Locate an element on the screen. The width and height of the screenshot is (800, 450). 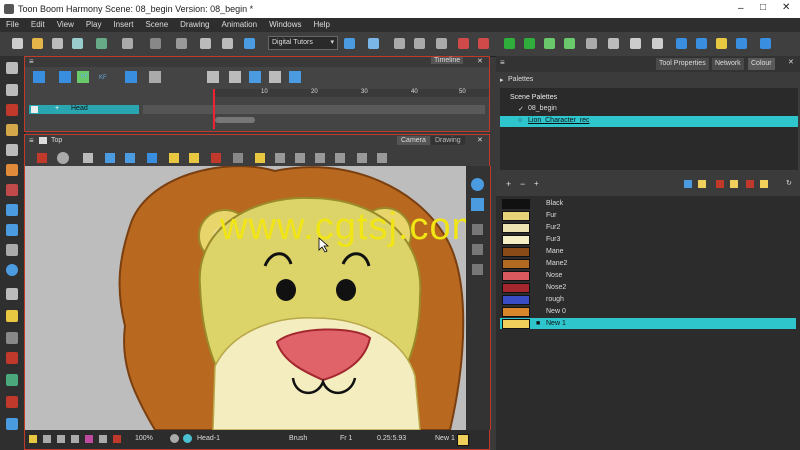
palette-item-selected: ○ Lion_Character_rec is located at coordinates (649, 121).